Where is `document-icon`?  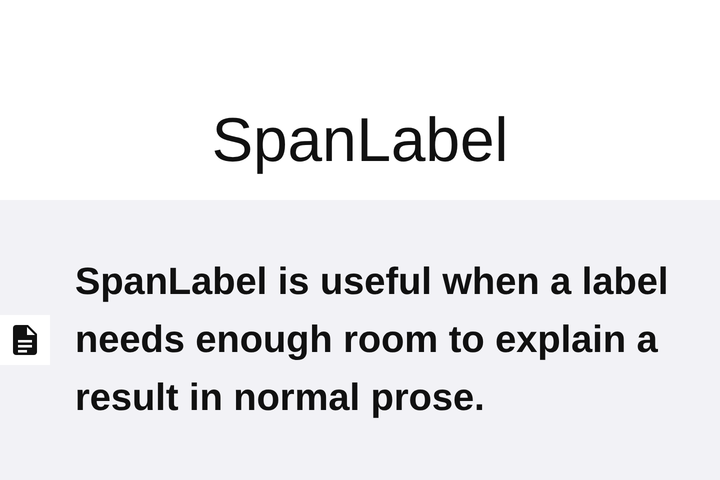
document-icon is located at coordinates (25, 340).